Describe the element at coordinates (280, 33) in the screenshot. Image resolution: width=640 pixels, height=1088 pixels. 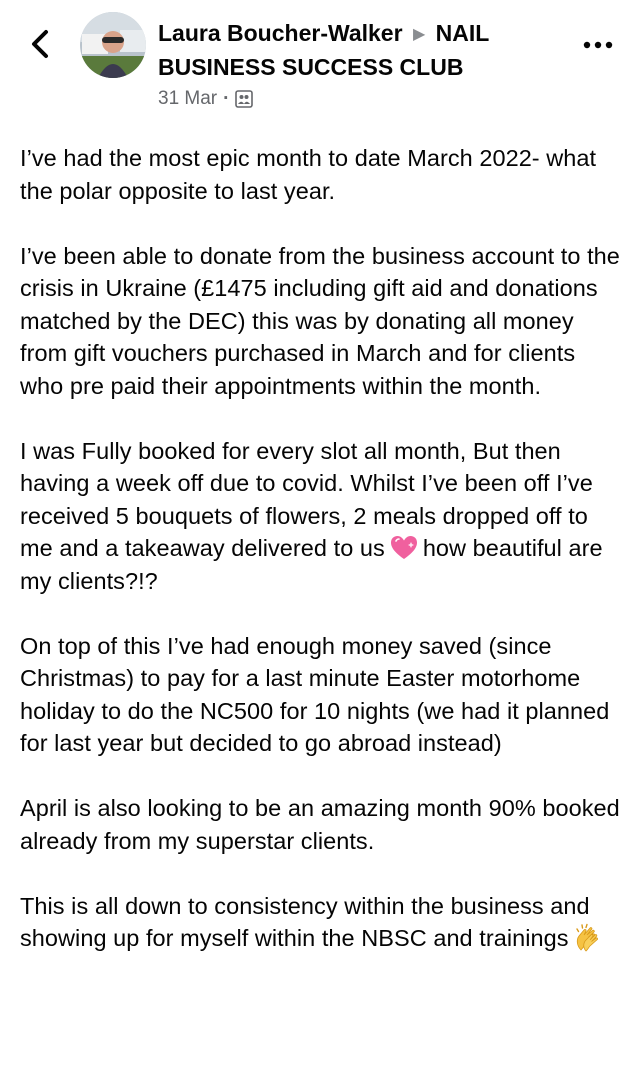
I see `author-name: Laura Boucher-Walker` at that location.